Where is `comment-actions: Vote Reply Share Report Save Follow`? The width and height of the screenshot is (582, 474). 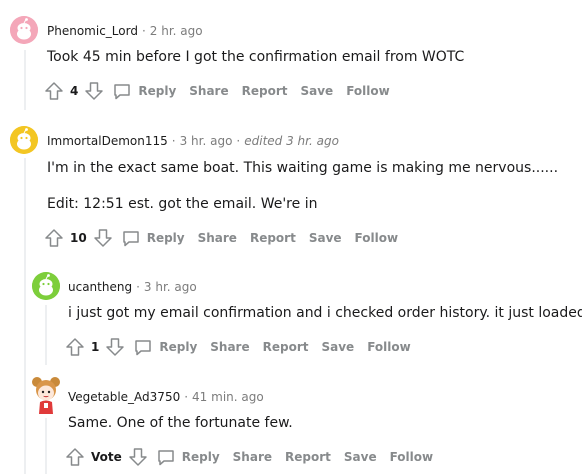
comment-actions: Vote Reply Share Report Save Follow is located at coordinates (255, 457).